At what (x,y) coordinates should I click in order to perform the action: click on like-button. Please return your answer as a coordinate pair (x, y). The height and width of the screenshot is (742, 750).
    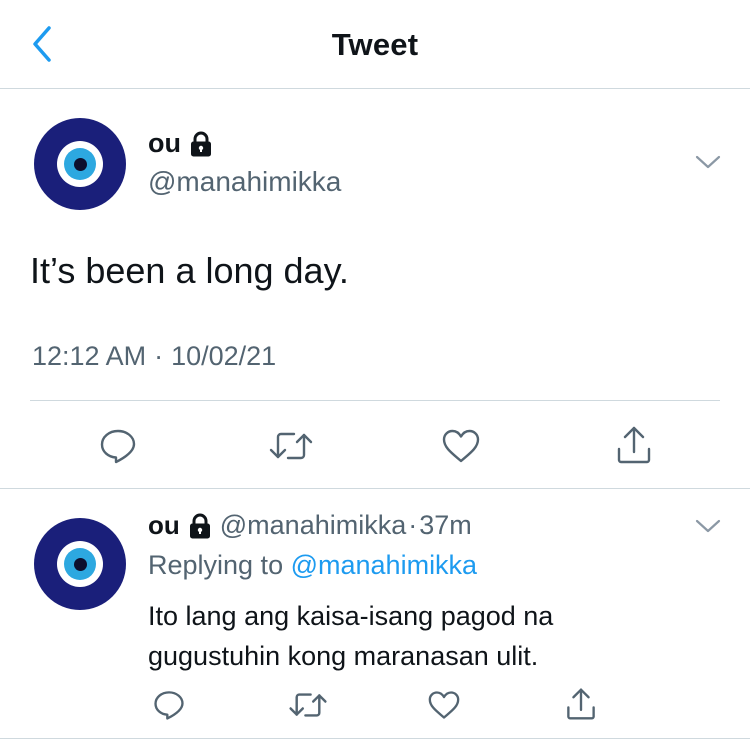
    Looking at the image, I should click on (461, 446).